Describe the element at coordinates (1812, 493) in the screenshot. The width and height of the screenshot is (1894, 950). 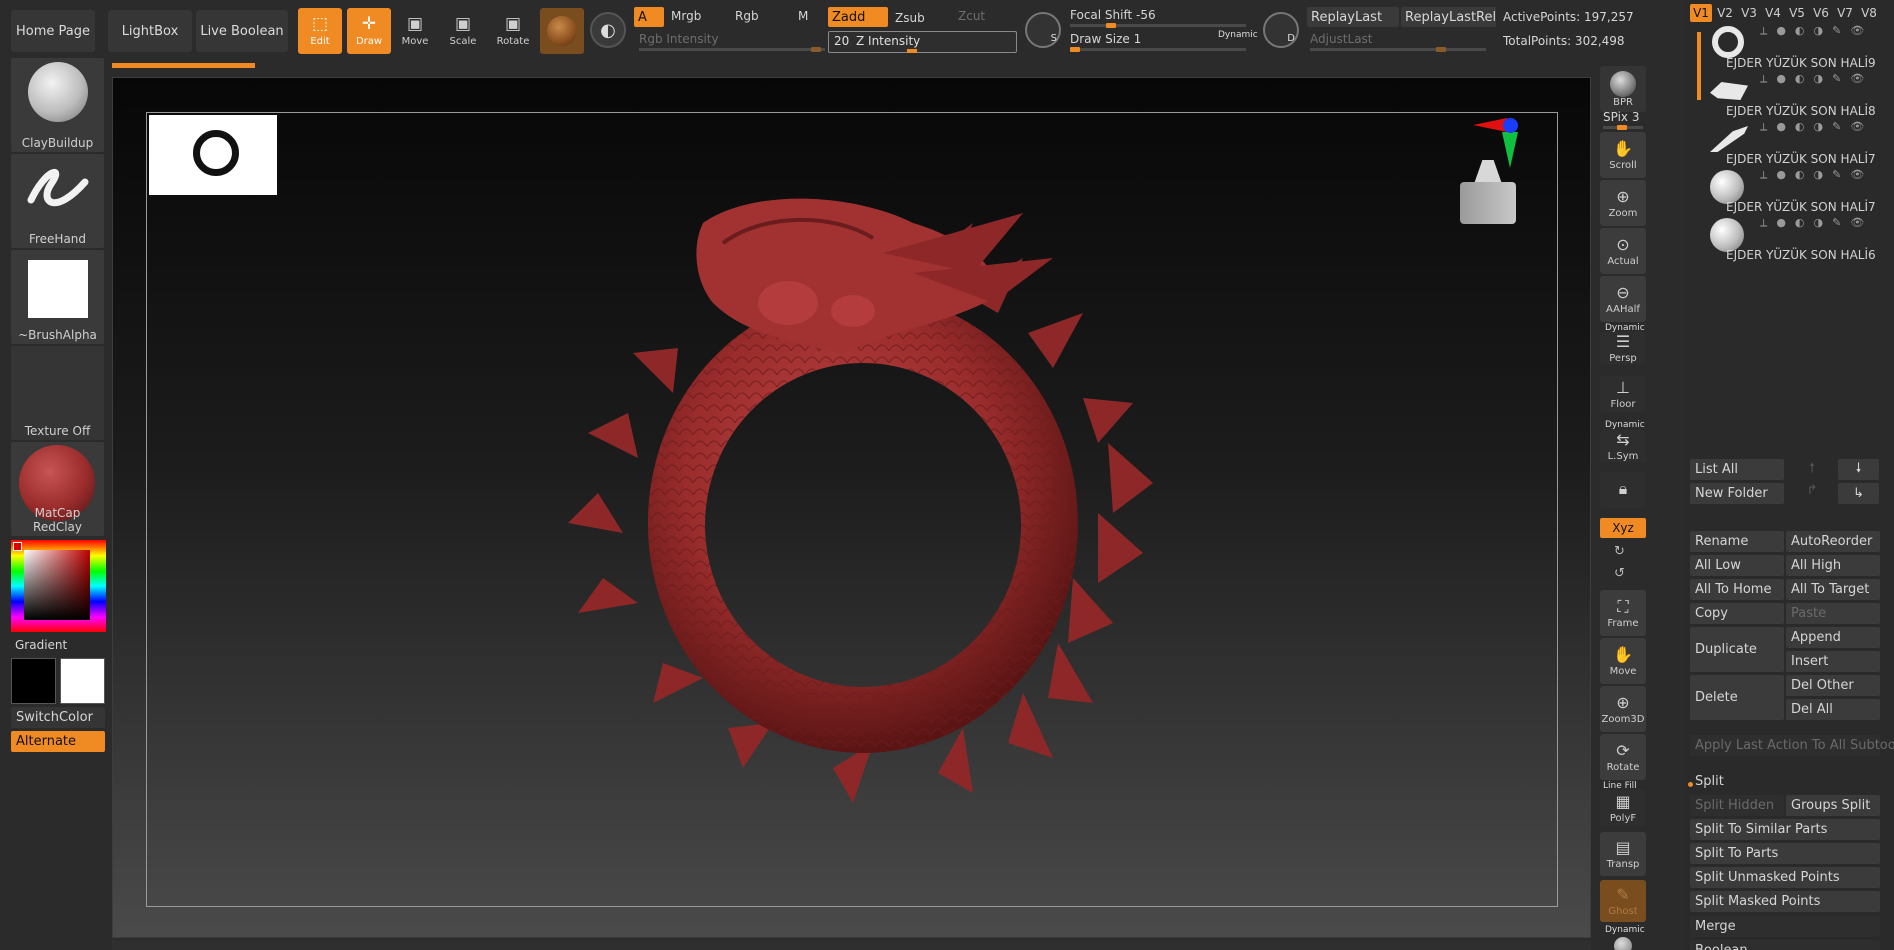
I see `folder-out-icon: ↱` at that location.